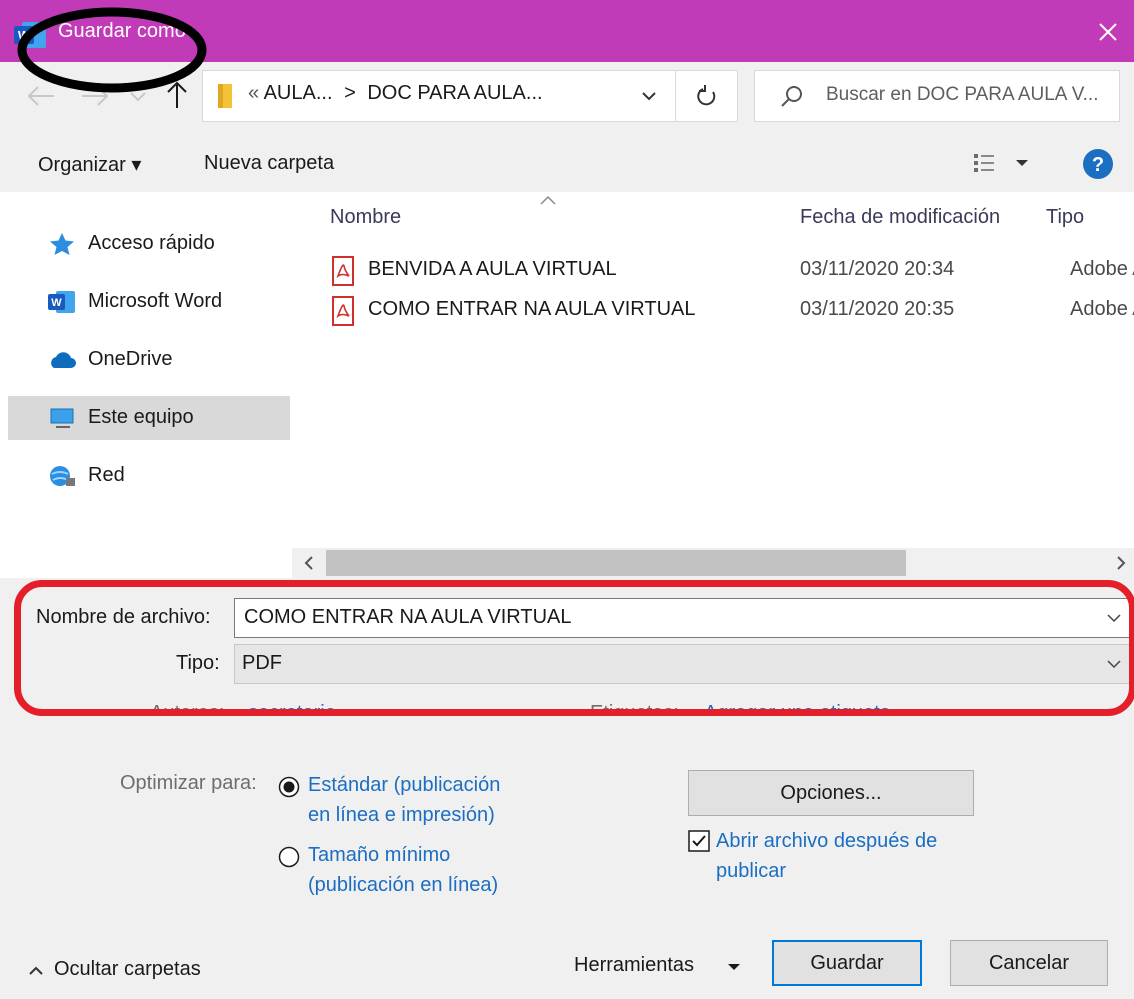 The width and height of the screenshot is (1134, 999). I want to click on column-header-type: Tipo, so click(1065, 217).